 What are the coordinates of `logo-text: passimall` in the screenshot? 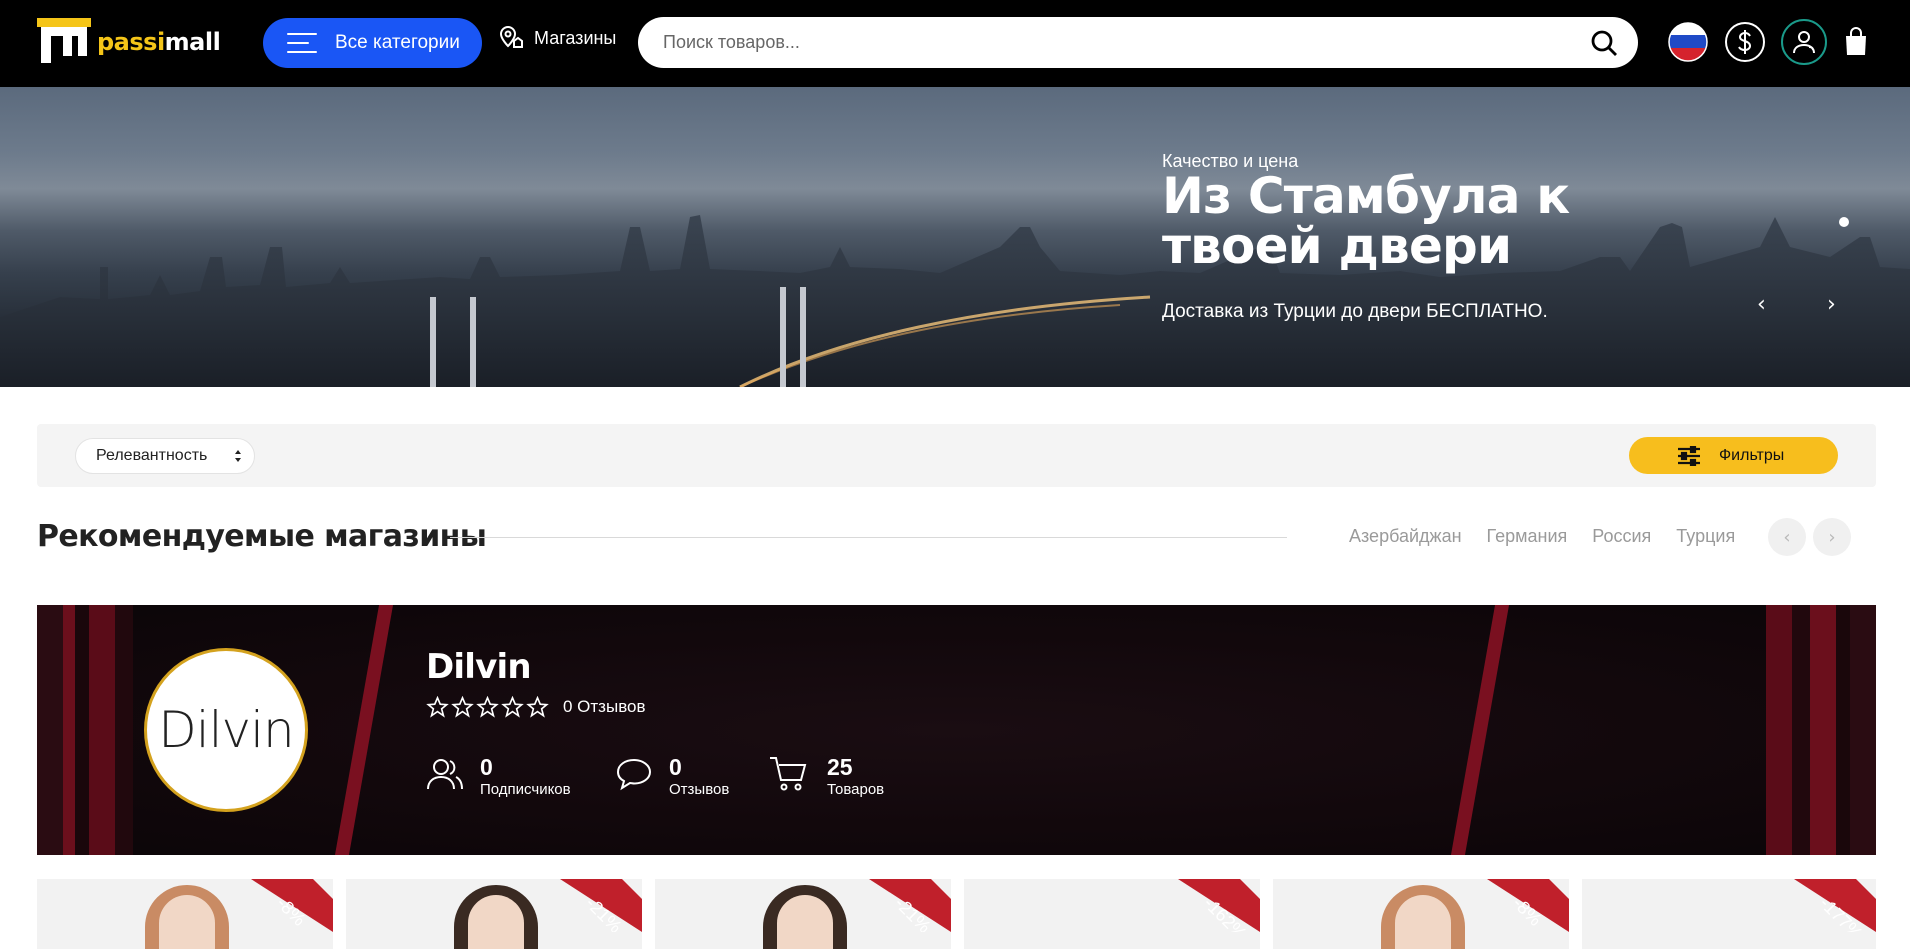 It's located at (159, 42).